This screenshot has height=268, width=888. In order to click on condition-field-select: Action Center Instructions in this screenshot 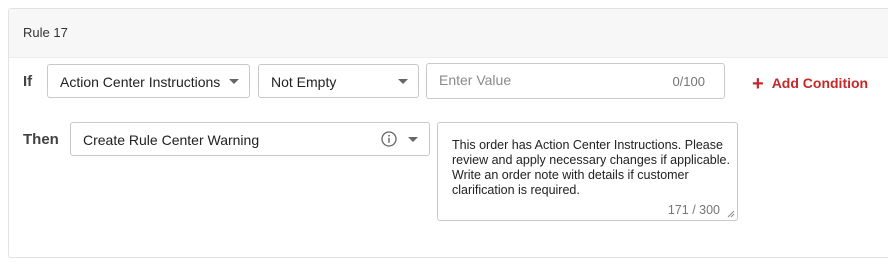, I will do `click(148, 81)`.